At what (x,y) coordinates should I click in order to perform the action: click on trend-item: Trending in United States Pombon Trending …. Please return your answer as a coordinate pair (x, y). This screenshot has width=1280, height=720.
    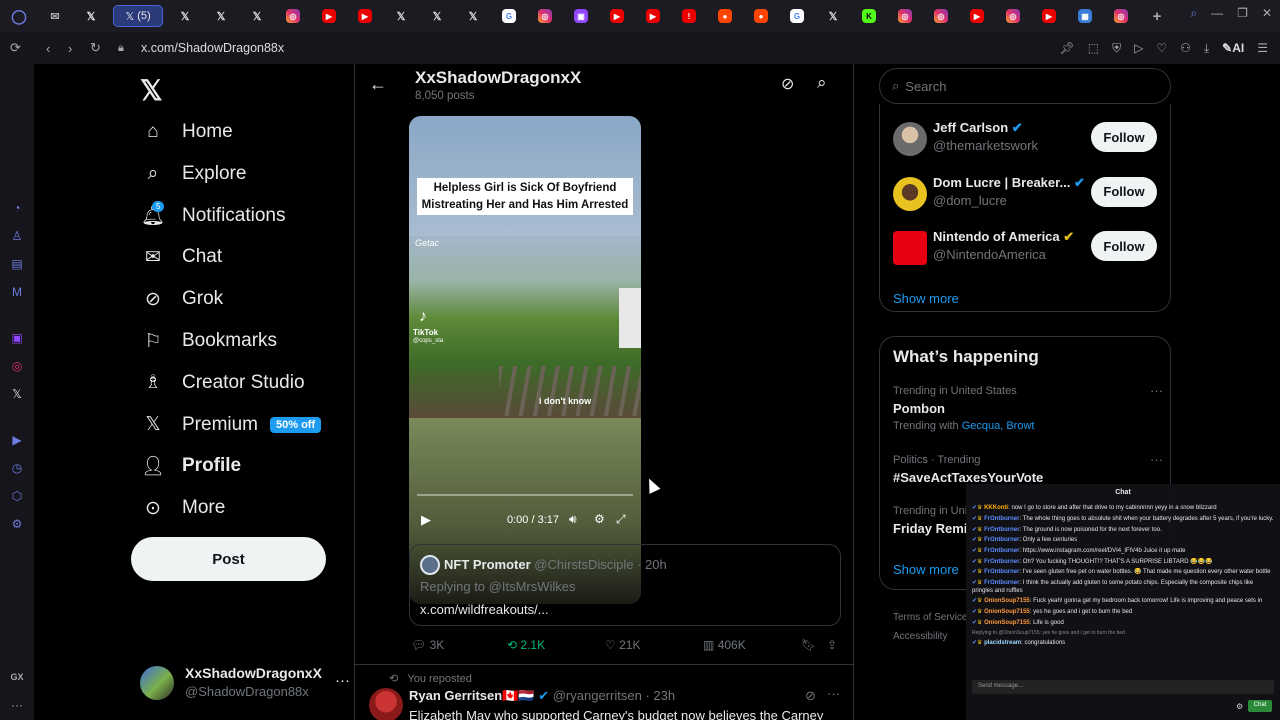
    Looking at the image, I should click on (1028, 408).